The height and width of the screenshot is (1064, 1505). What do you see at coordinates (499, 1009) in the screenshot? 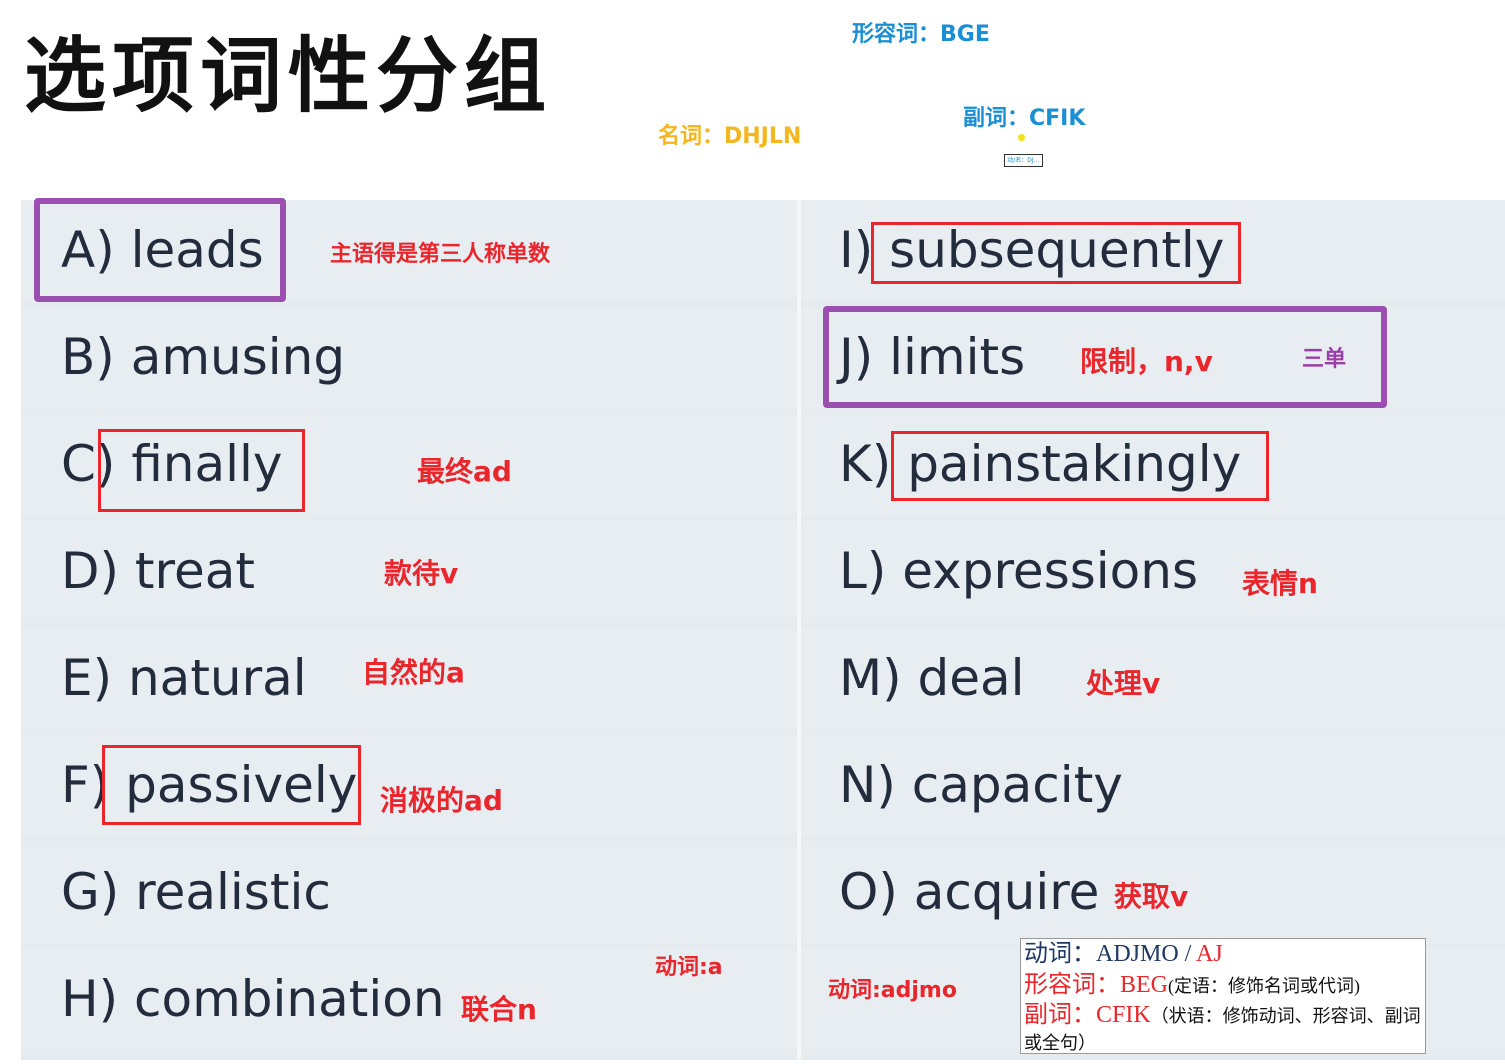
I see `note-h: 联合n` at bounding box center [499, 1009].